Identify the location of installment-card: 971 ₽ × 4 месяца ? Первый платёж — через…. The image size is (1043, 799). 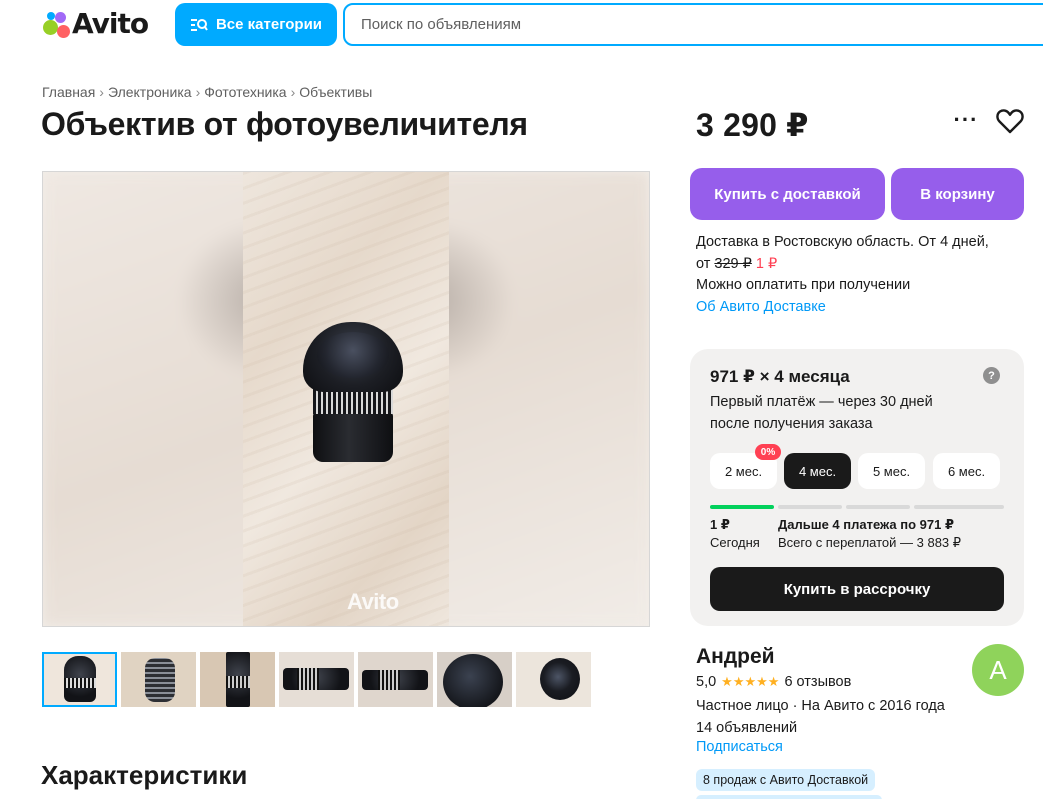
(857, 487).